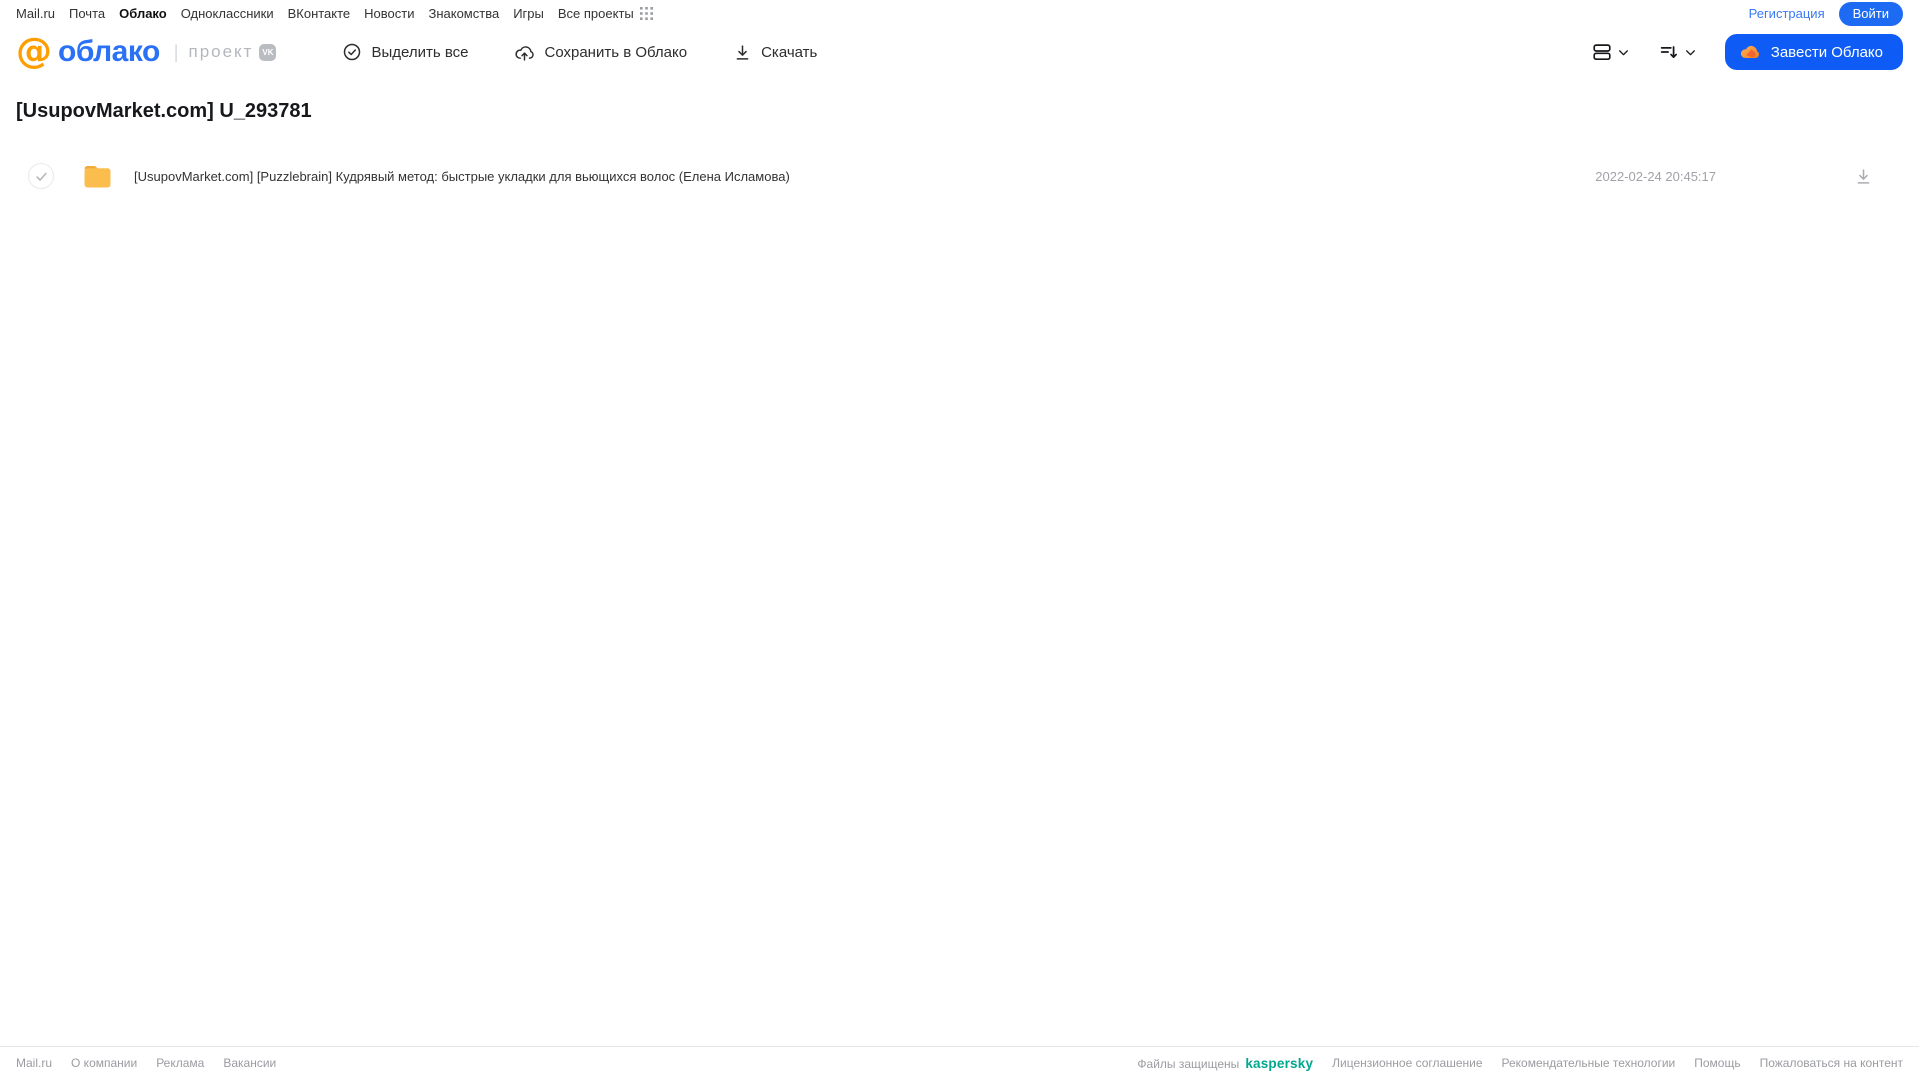 Image resolution: width=1919 pixels, height=1079 pixels. I want to click on registration-link: Регистрация, so click(1787, 13).